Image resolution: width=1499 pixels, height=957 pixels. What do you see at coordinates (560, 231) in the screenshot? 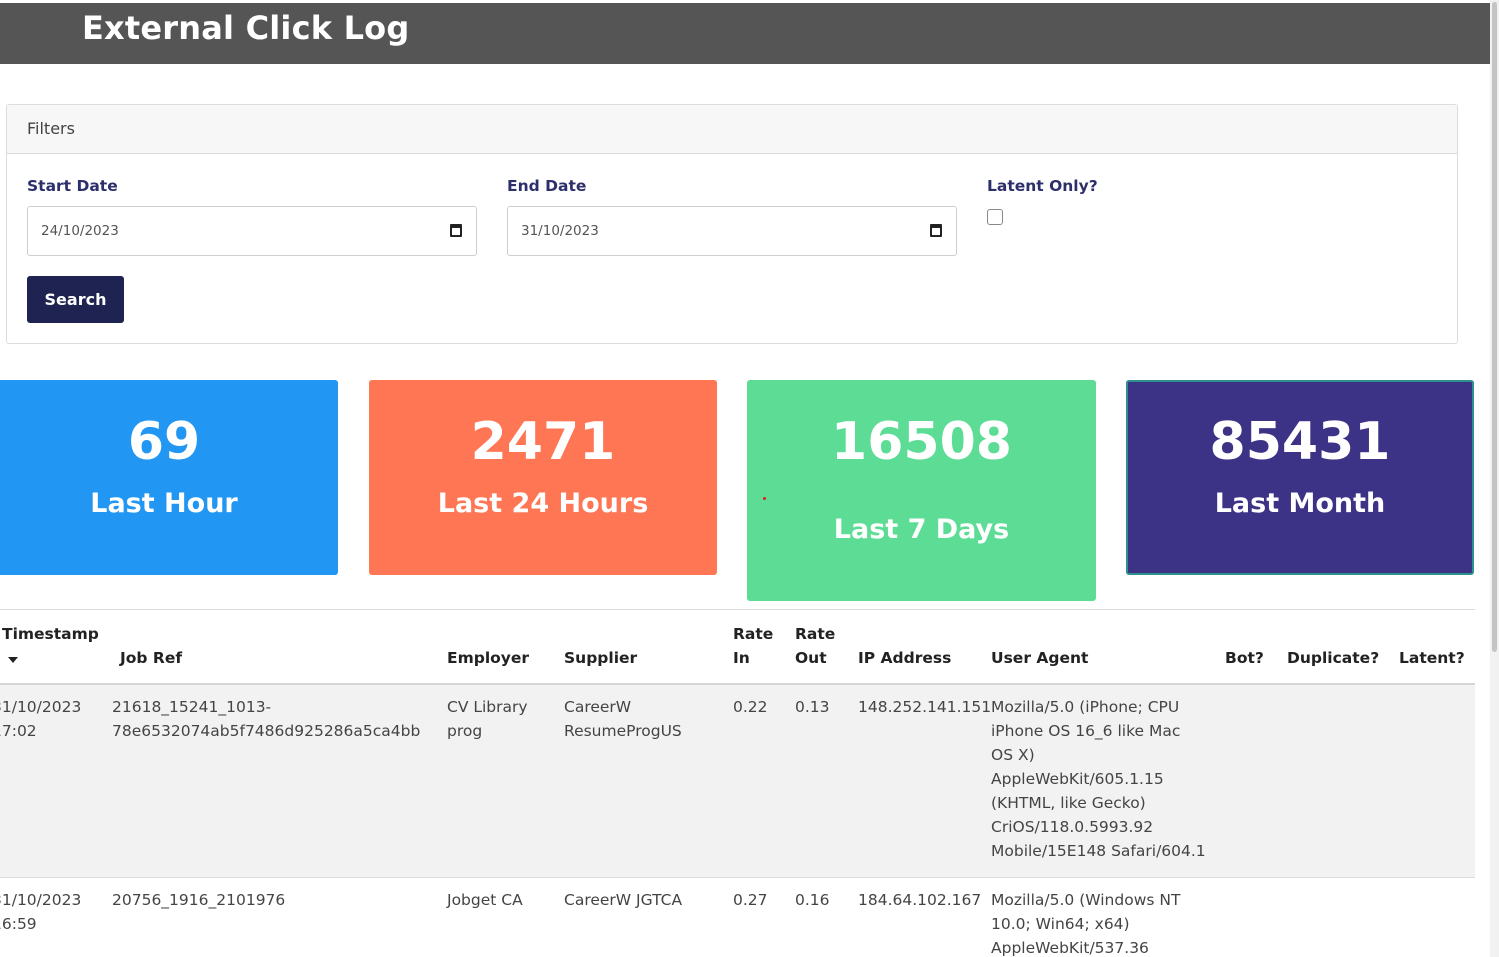
I see `end-date-value: 31/10/2023` at bounding box center [560, 231].